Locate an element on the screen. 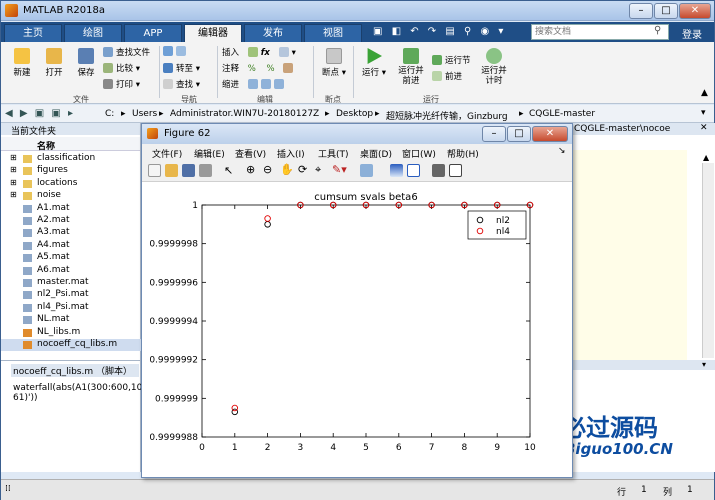 The width and height of the screenshot is (715, 500). hide-tools-icon is located at coordinates (438, 170).